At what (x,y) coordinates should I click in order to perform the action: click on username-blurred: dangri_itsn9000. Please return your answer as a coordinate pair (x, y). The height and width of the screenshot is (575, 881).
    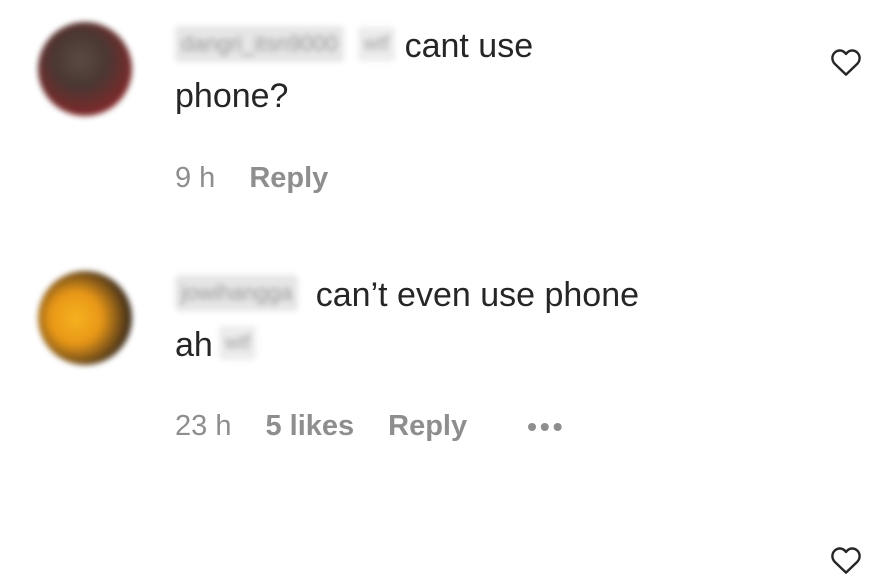
    Looking at the image, I should click on (259, 44).